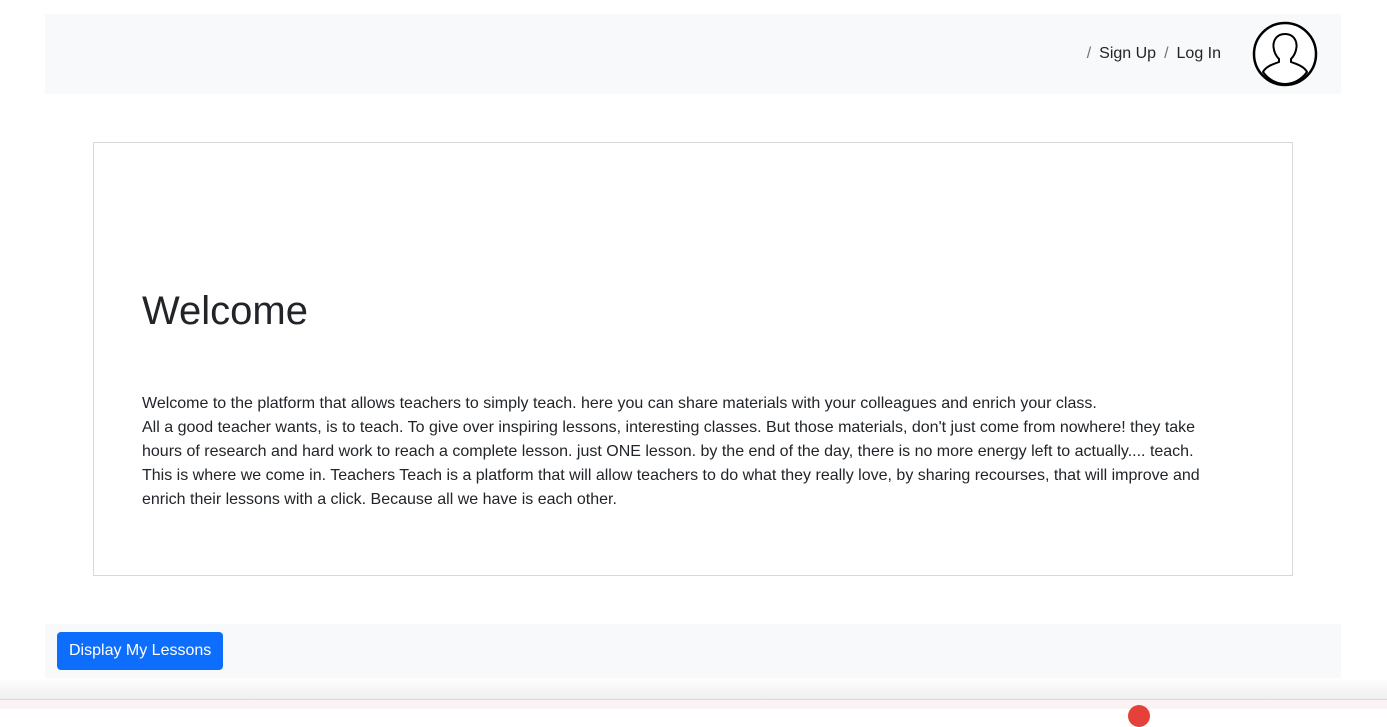  I want to click on notification-dot-icon, so click(1139, 716).